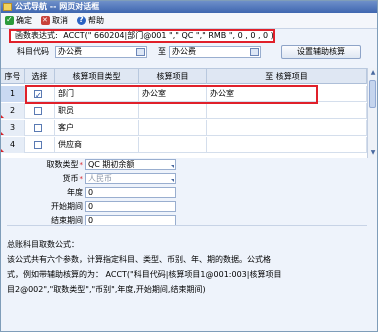 The height and width of the screenshot is (332, 378). I want to click on year-row: 年度 0, so click(101, 193).